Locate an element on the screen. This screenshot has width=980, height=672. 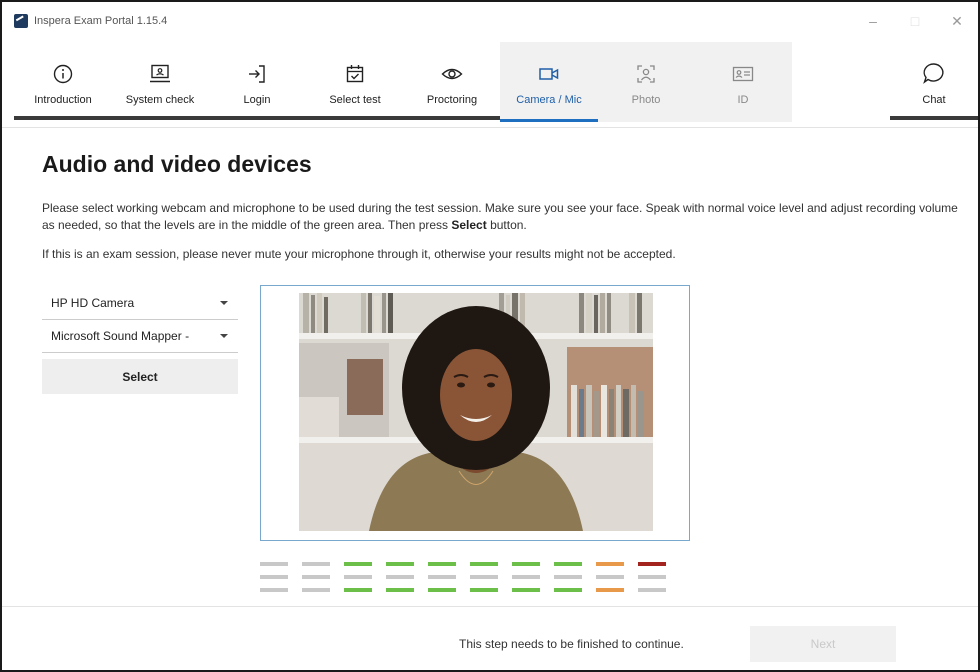
volume-meter is located at coordinates (470, 579).